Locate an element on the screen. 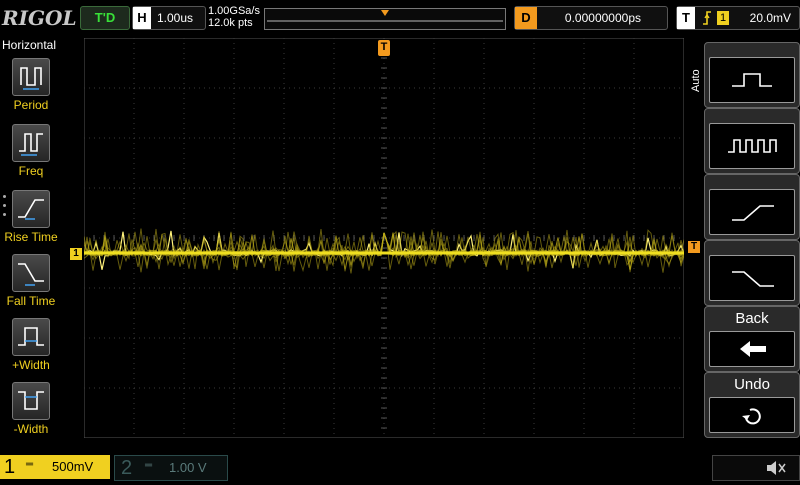 Image resolution: width=800 pixels, height=485 pixels. run-status-badge: T'D is located at coordinates (105, 18).